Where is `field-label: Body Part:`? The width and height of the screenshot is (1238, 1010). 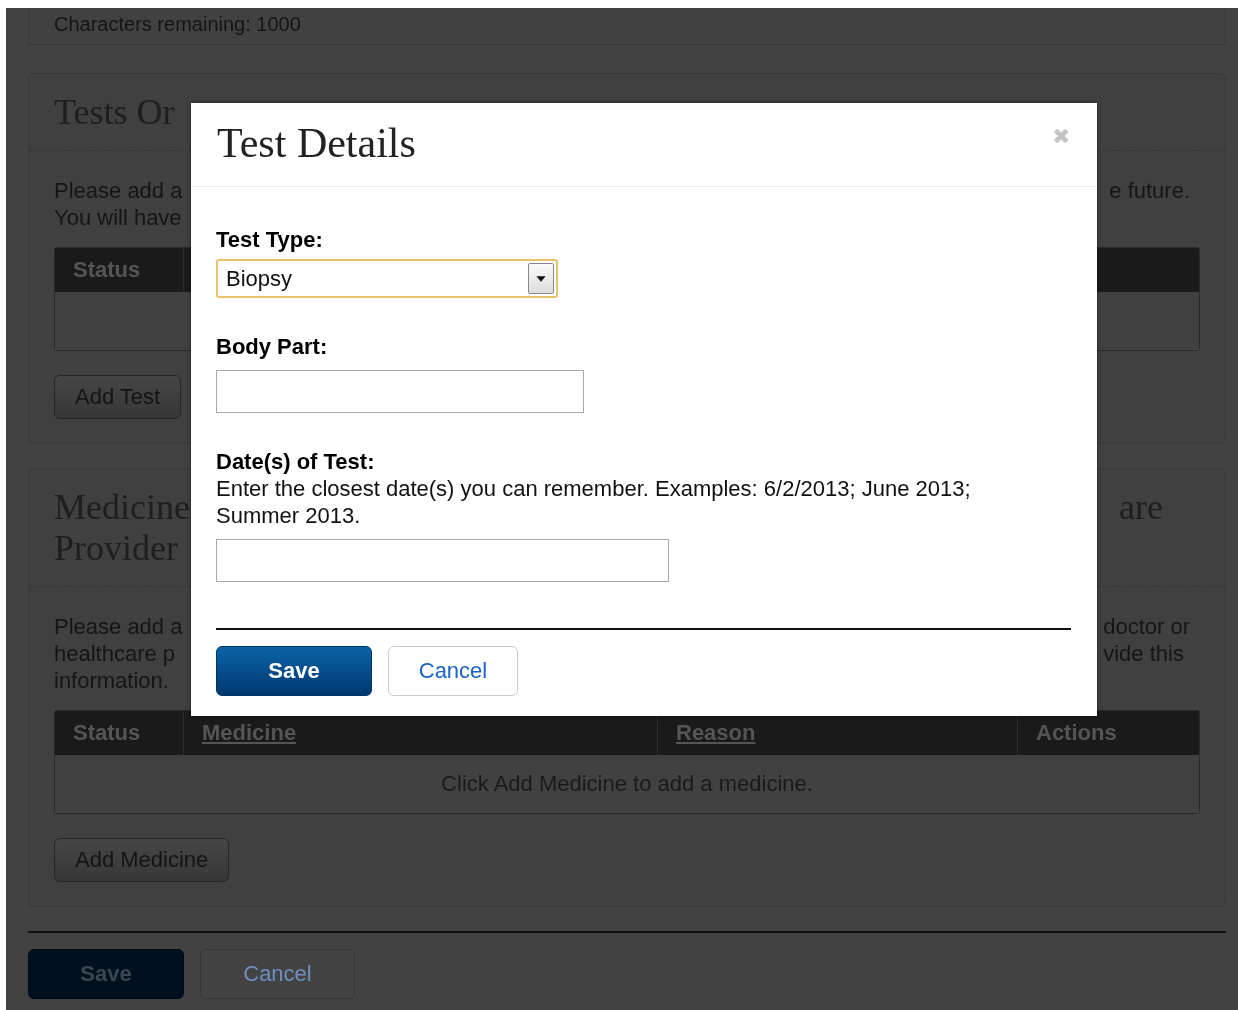 field-label: Body Part: is located at coordinates (272, 347).